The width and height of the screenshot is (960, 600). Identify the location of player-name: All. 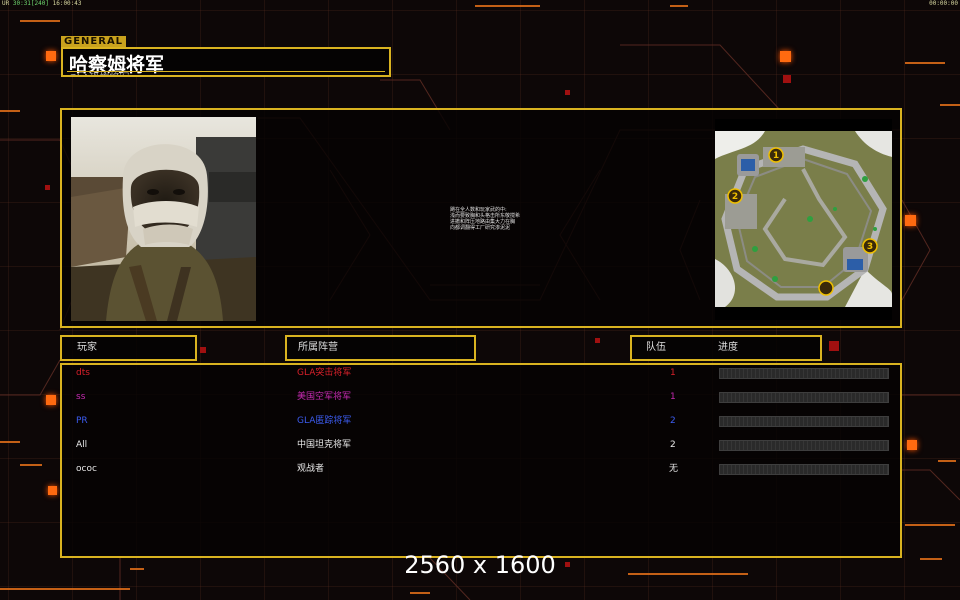
(82, 445).